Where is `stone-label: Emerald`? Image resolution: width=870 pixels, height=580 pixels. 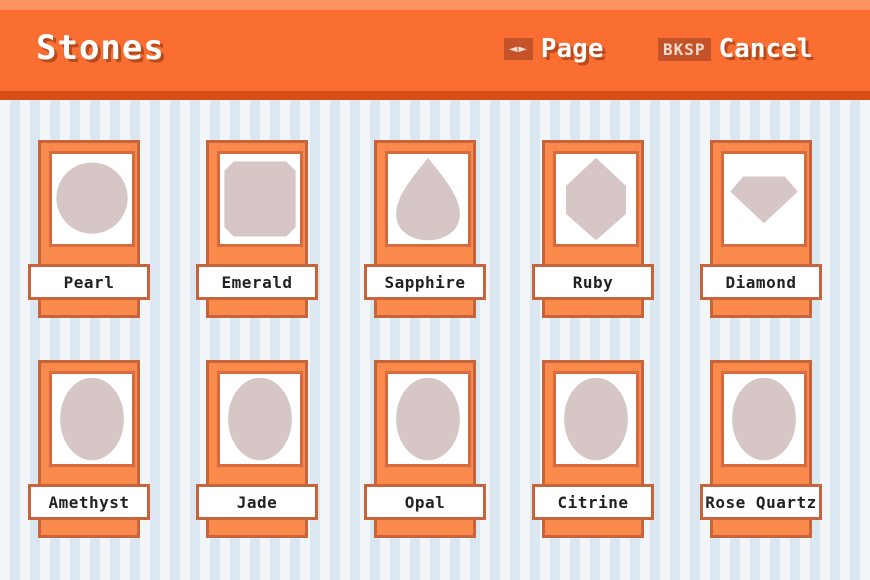 stone-label: Emerald is located at coordinates (257, 282).